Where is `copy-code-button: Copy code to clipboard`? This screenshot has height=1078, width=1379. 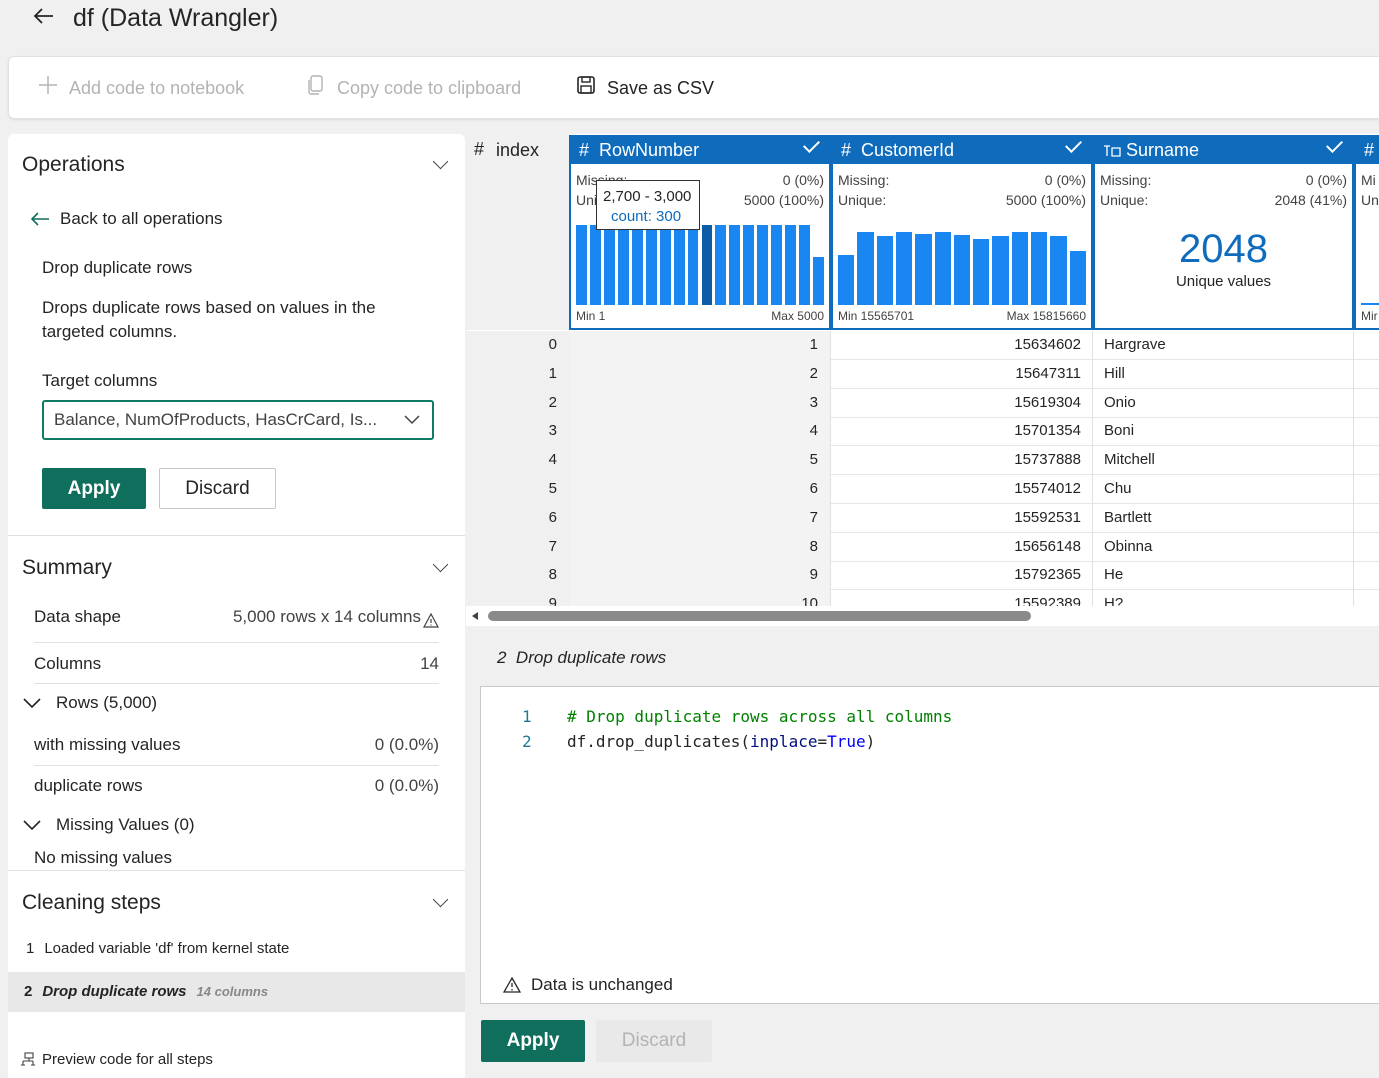 copy-code-button: Copy code to clipboard is located at coordinates (413, 87).